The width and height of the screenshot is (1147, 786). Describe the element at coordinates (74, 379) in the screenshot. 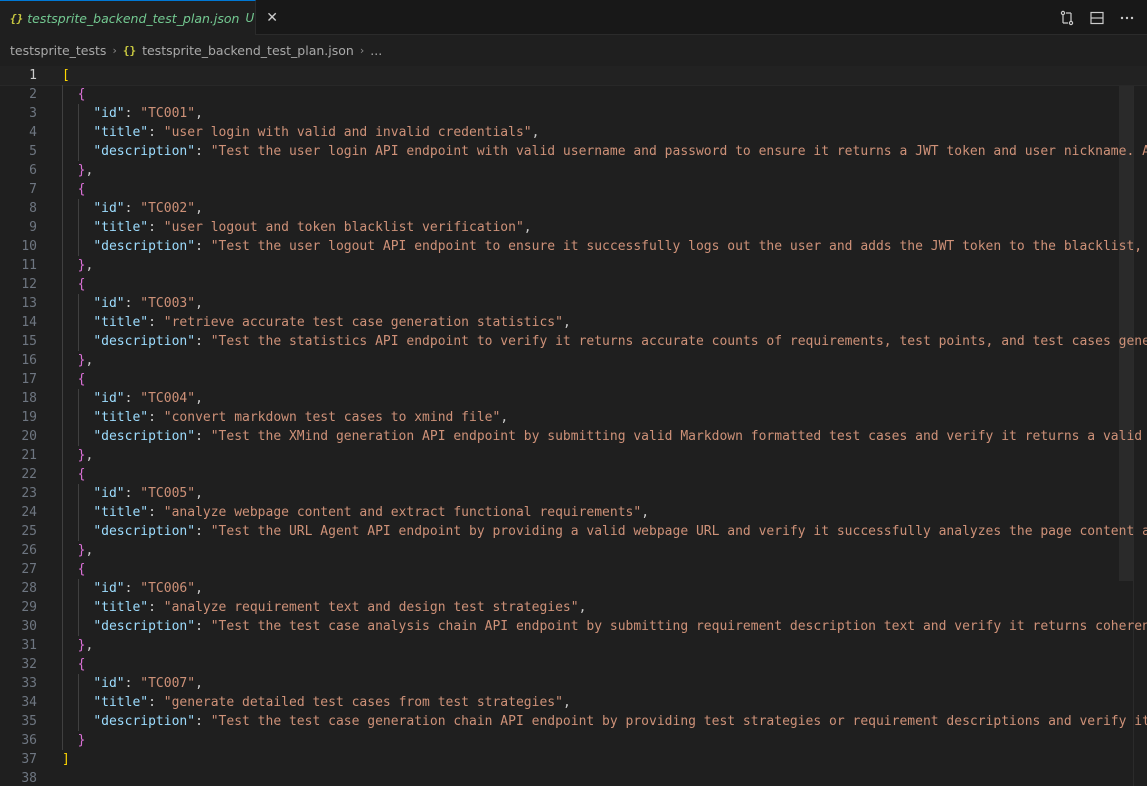

I see `code-content: {` at that location.